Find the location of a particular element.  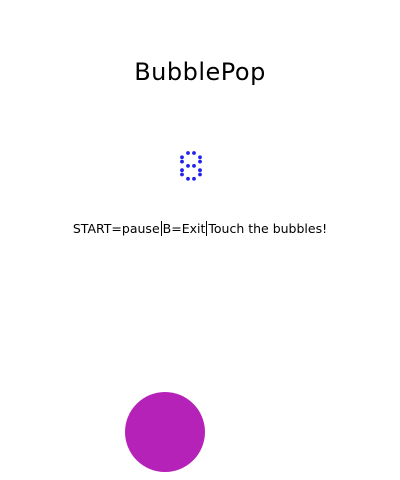

score-counter: 8 is located at coordinates (191, 166).